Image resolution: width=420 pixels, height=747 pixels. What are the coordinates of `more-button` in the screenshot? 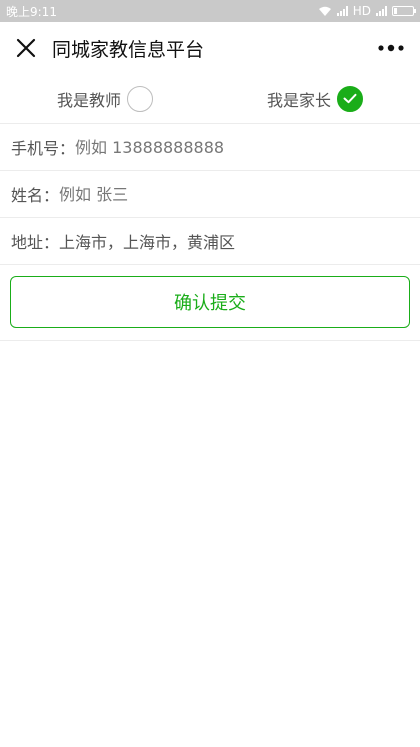 It's located at (391, 48).